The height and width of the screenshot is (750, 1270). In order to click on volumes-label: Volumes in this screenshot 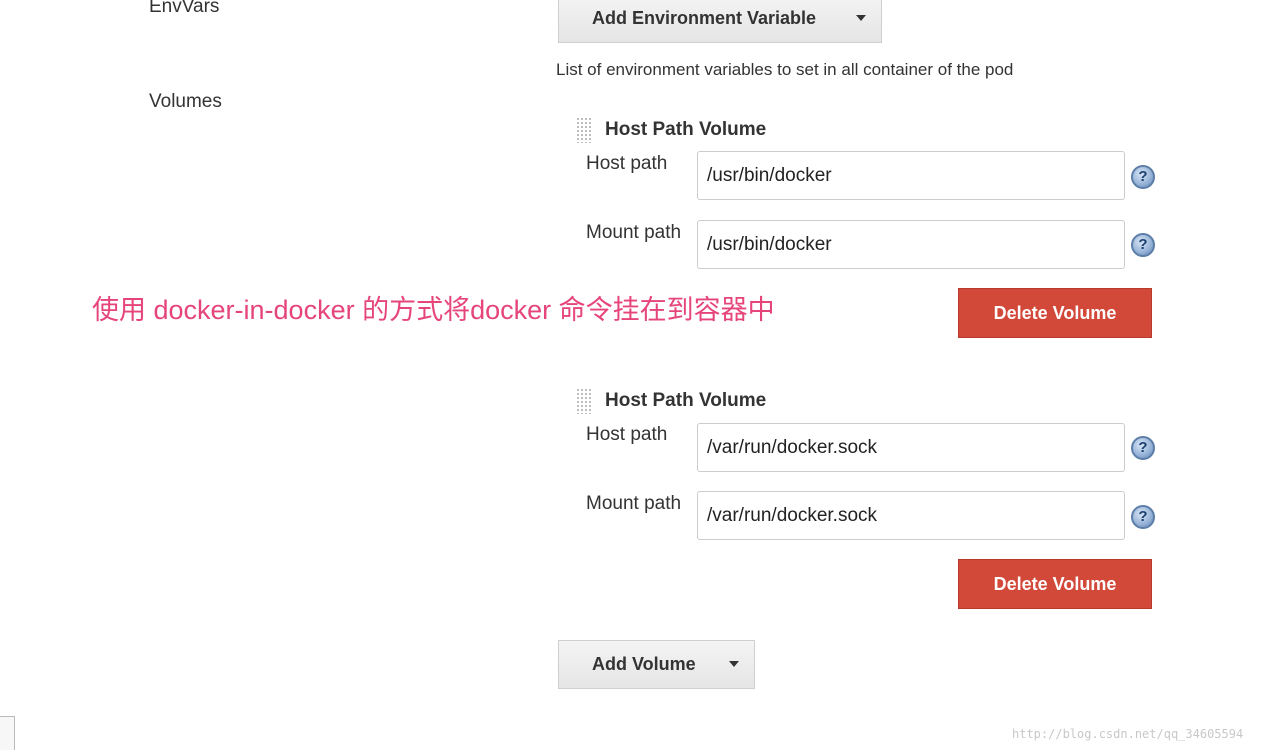, I will do `click(185, 101)`.